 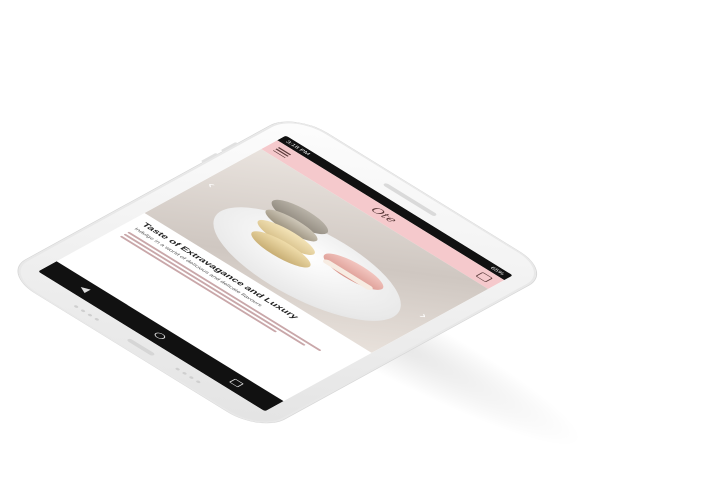 I want to click on carousel-next-icon: ›, so click(x=423, y=316).